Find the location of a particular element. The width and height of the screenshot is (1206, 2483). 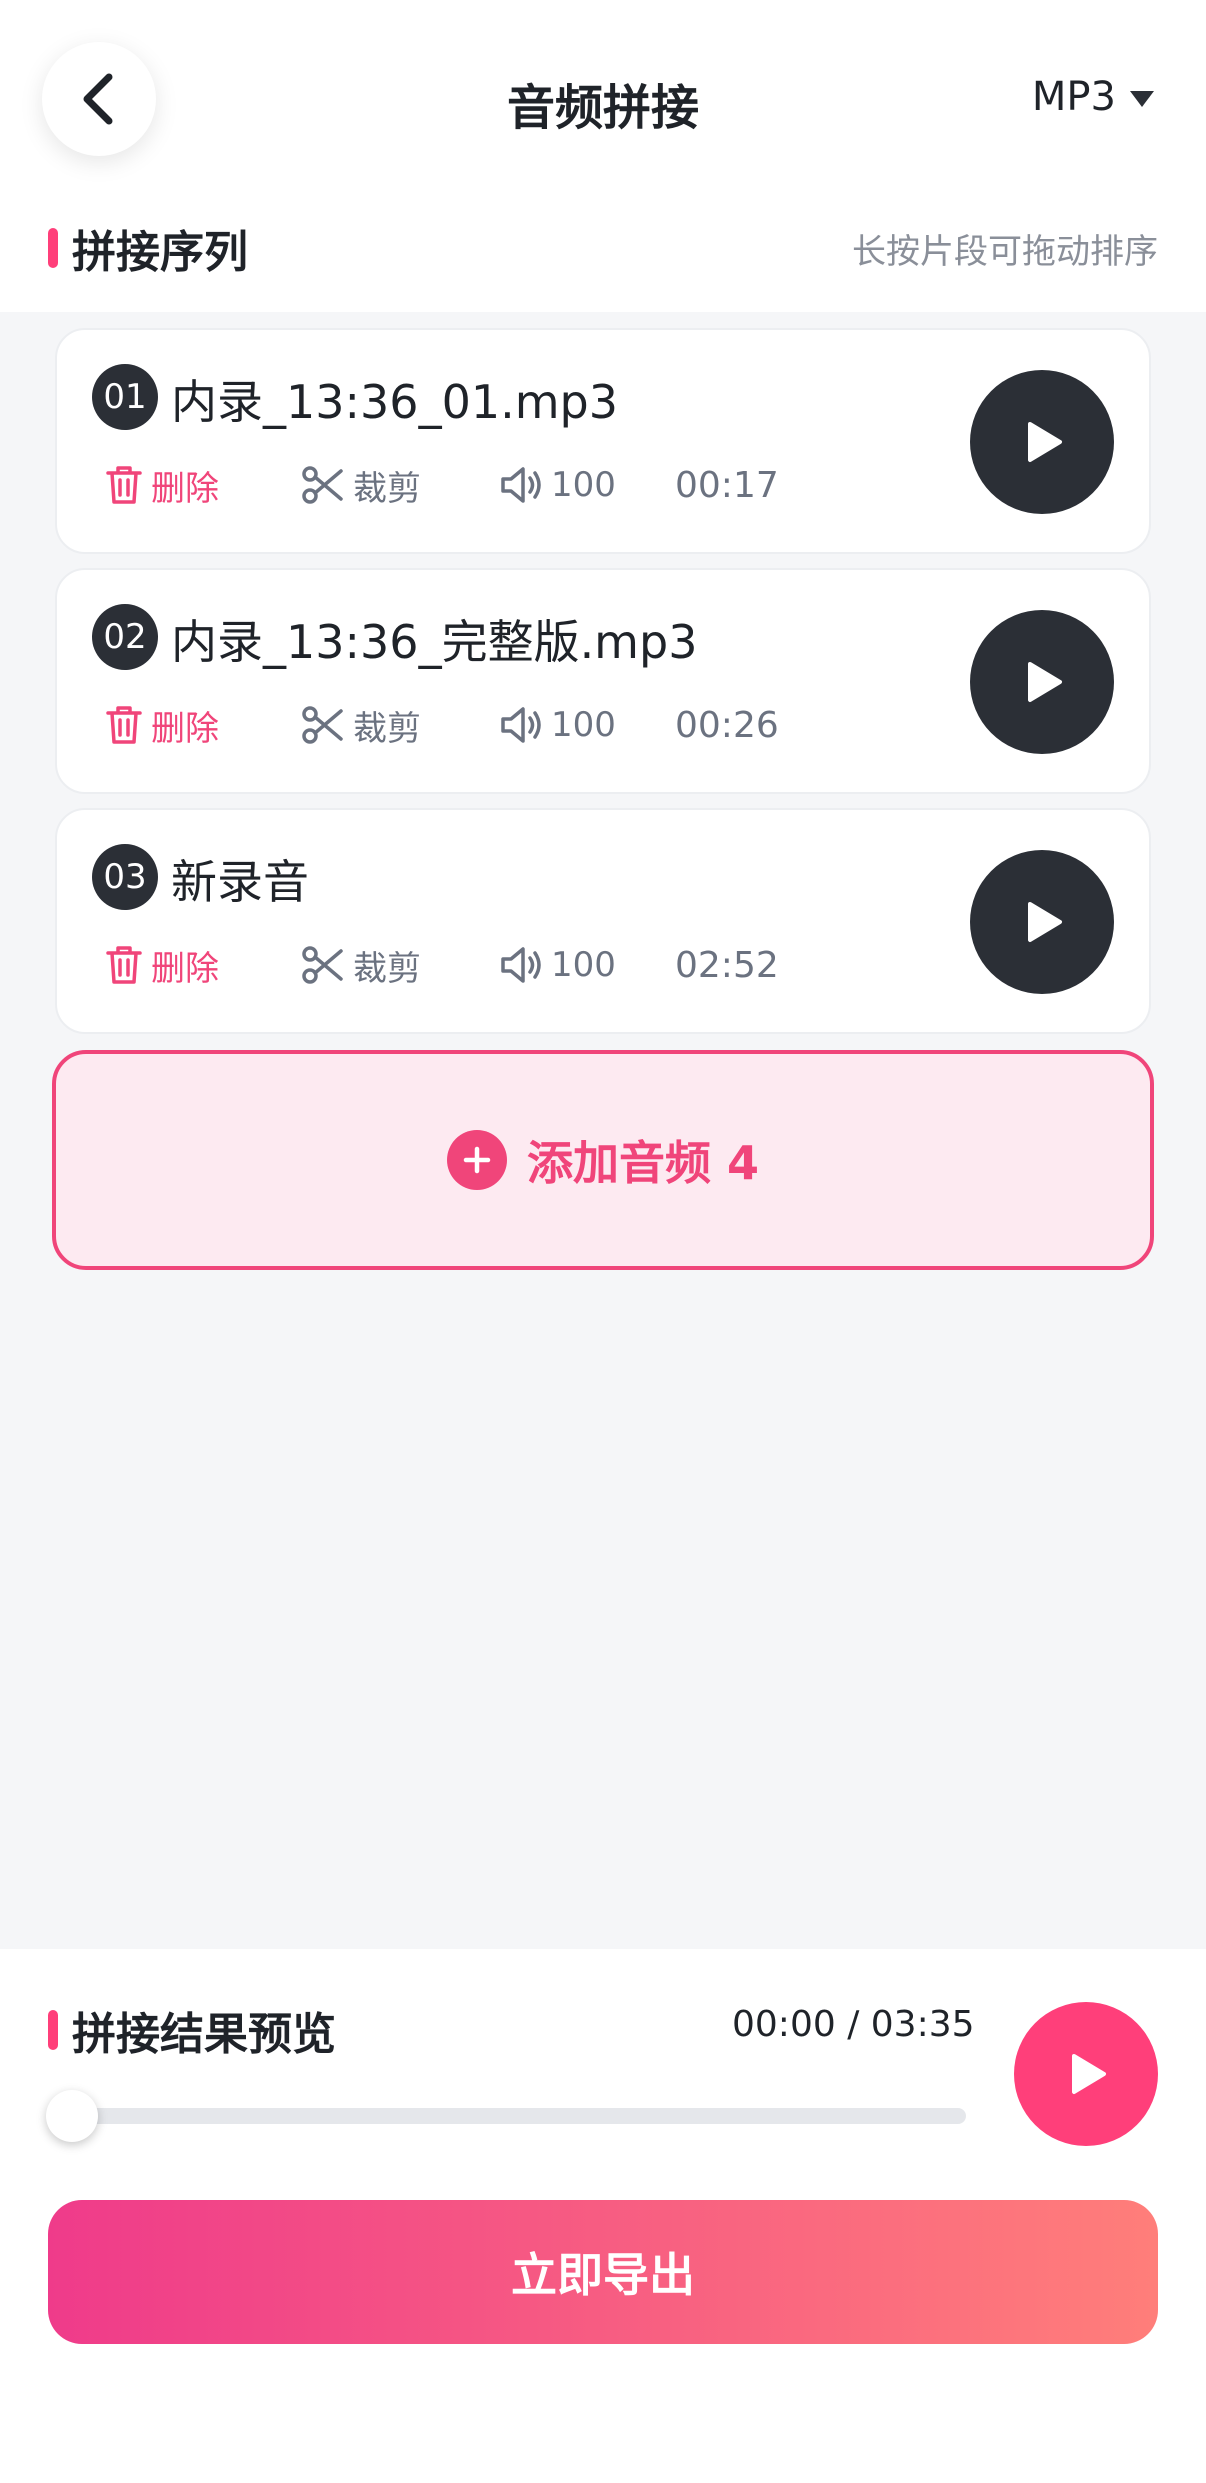

clip-index-badge: 01 is located at coordinates (125, 397).